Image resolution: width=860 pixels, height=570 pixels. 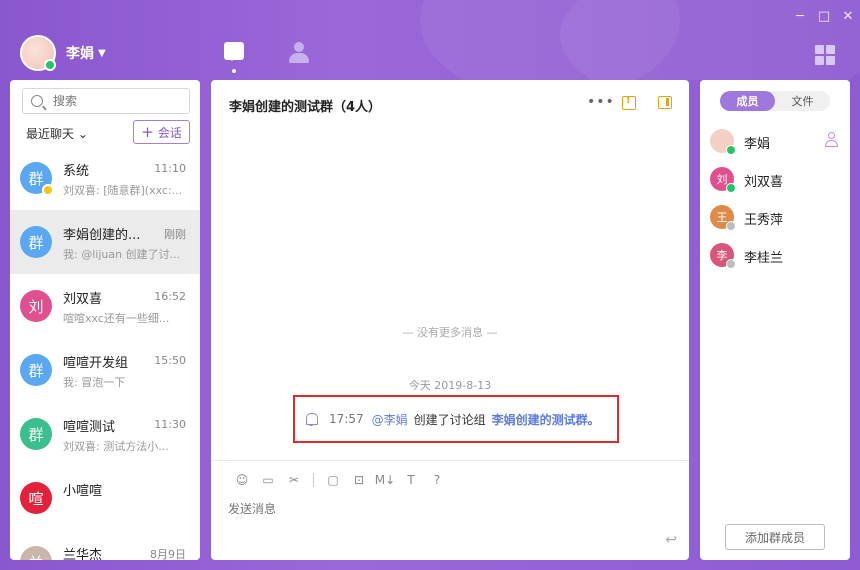 What do you see at coordinates (385, 480) in the screenshot?
I see `markdown-icon: M↓` at bounding box center [385, 480].